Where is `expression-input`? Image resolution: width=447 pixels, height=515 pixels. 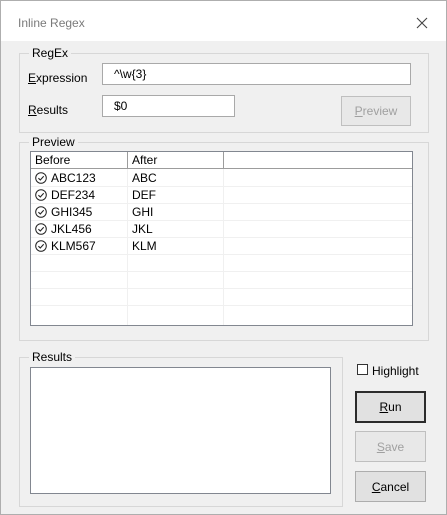 expression-input is located at coordinates (256, 74).